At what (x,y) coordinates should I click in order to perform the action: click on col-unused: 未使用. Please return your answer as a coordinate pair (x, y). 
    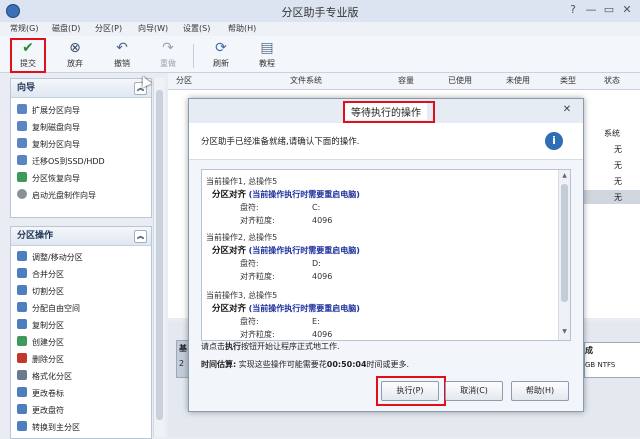
    Looking at the image, I should click on (518, 81).